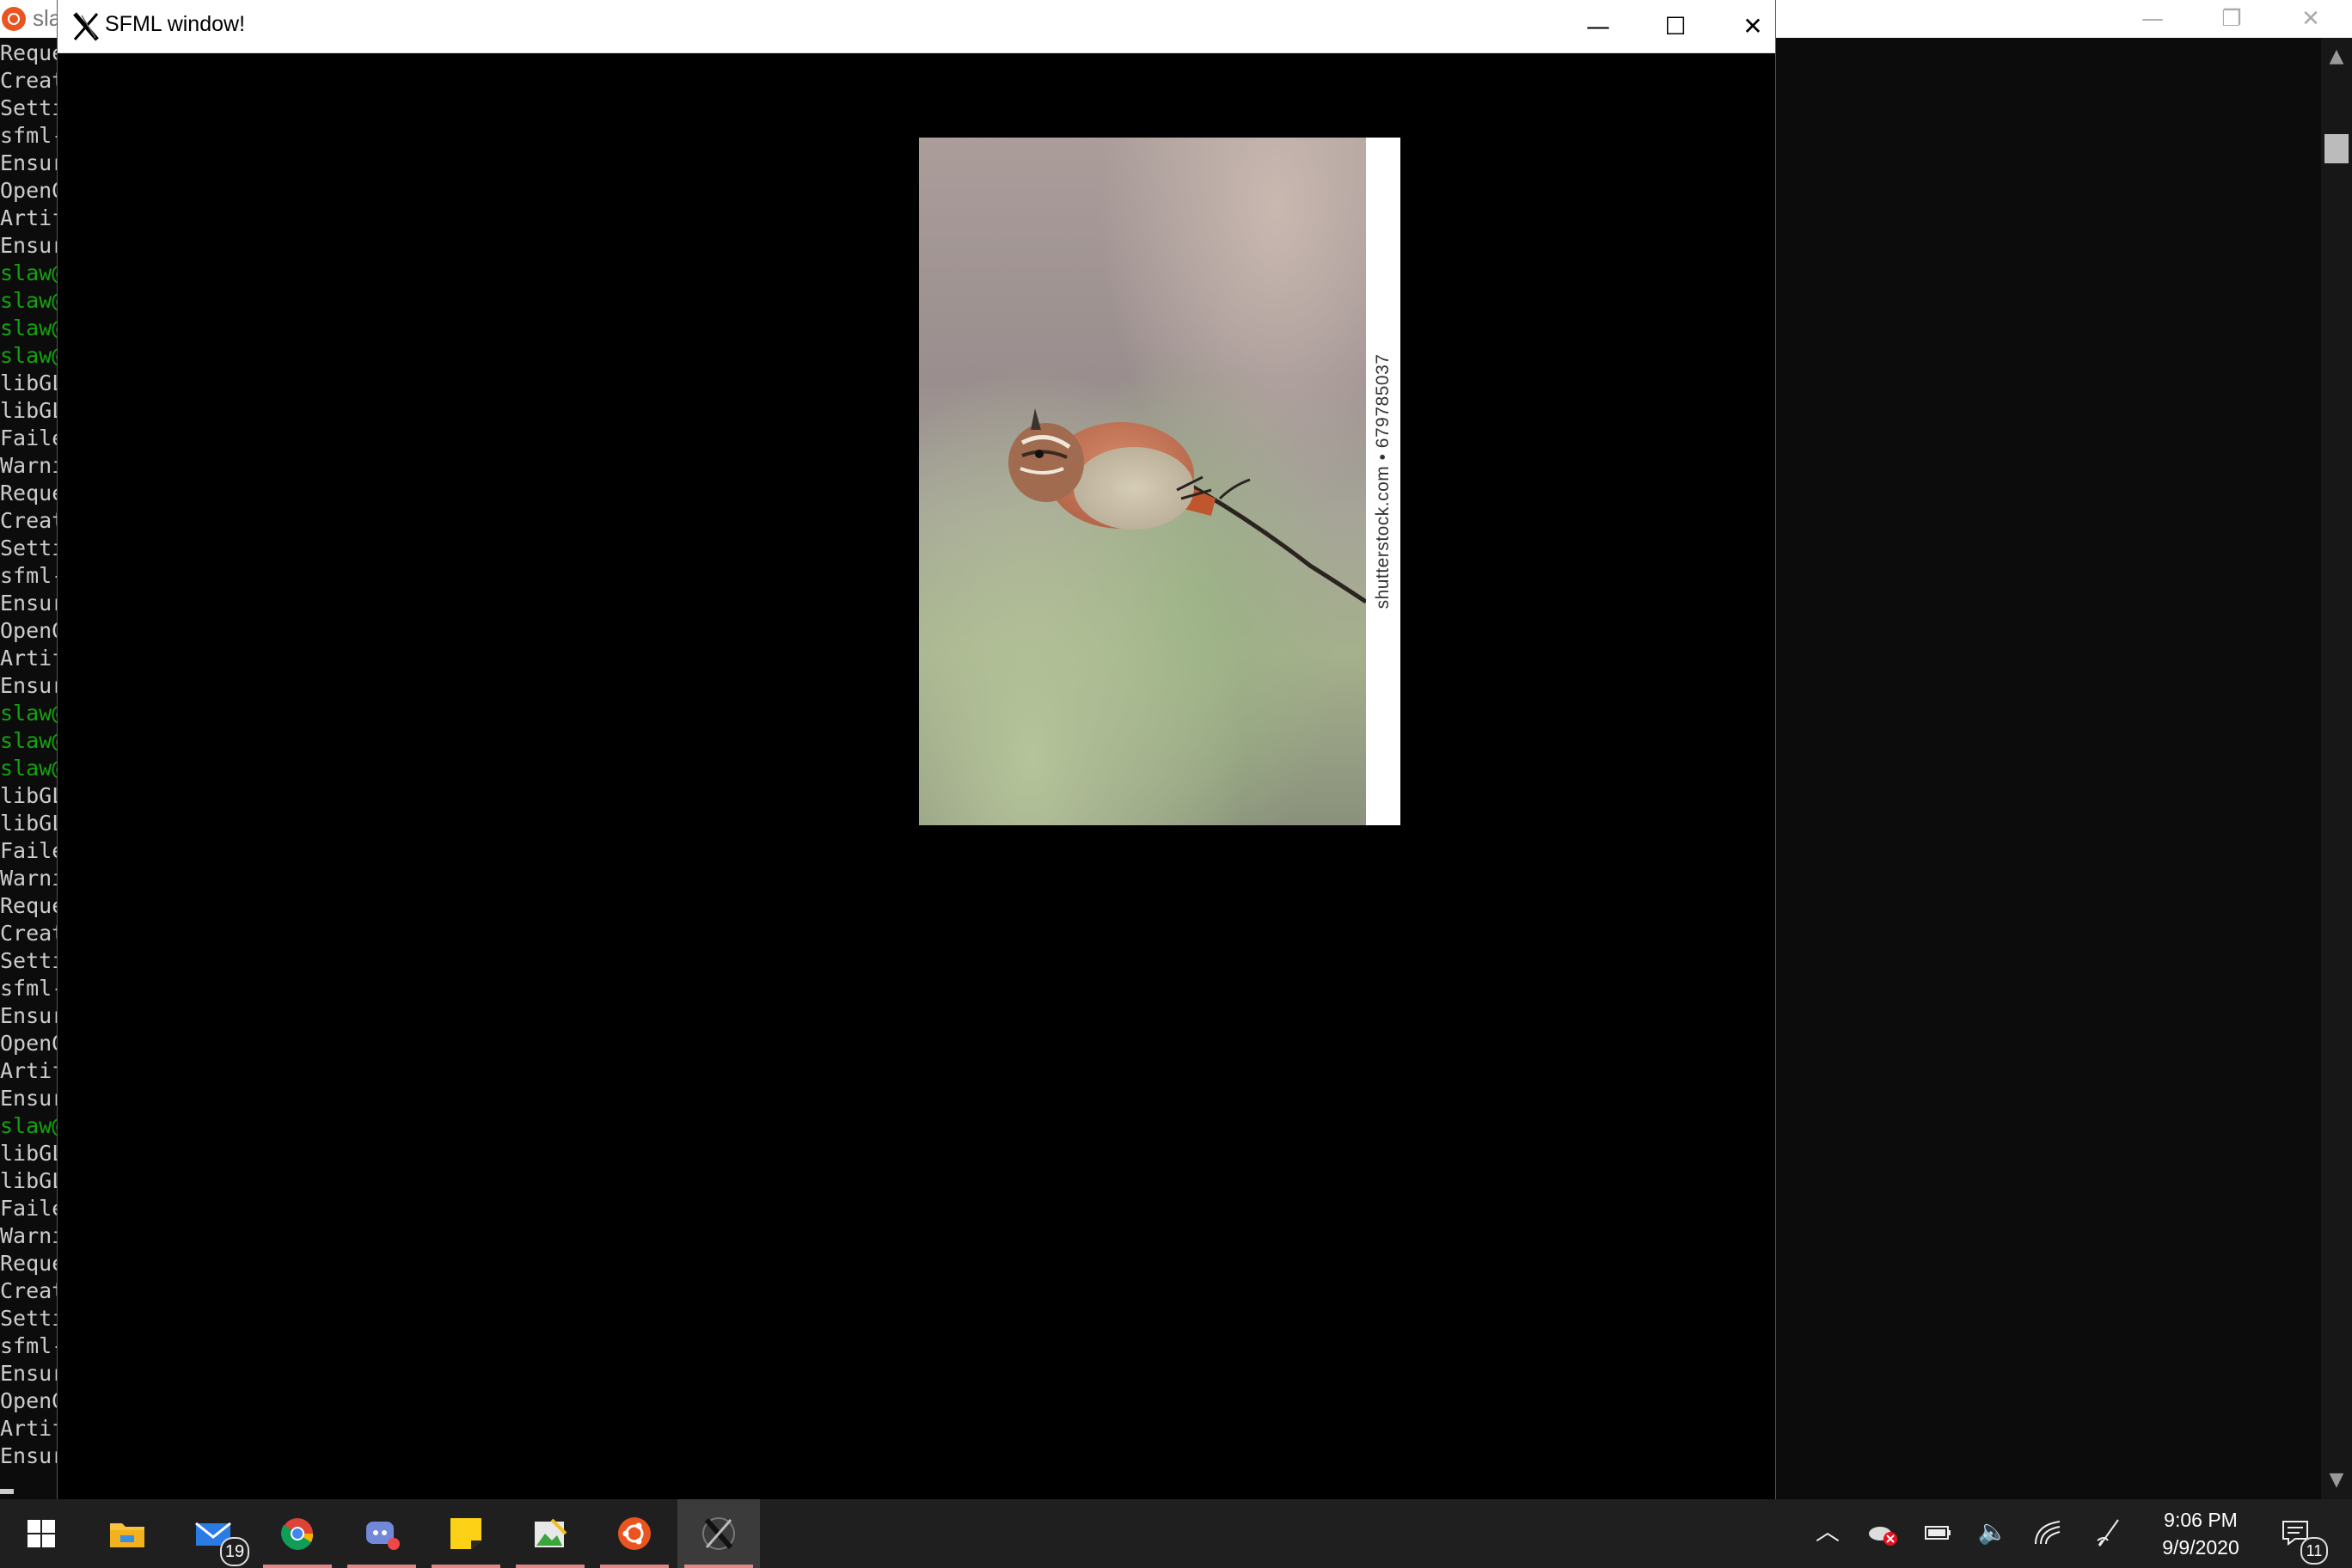  Describe the element at coordinates (550, 1566) in the screenshot. I see `image-editor-running-indicator` at that location.